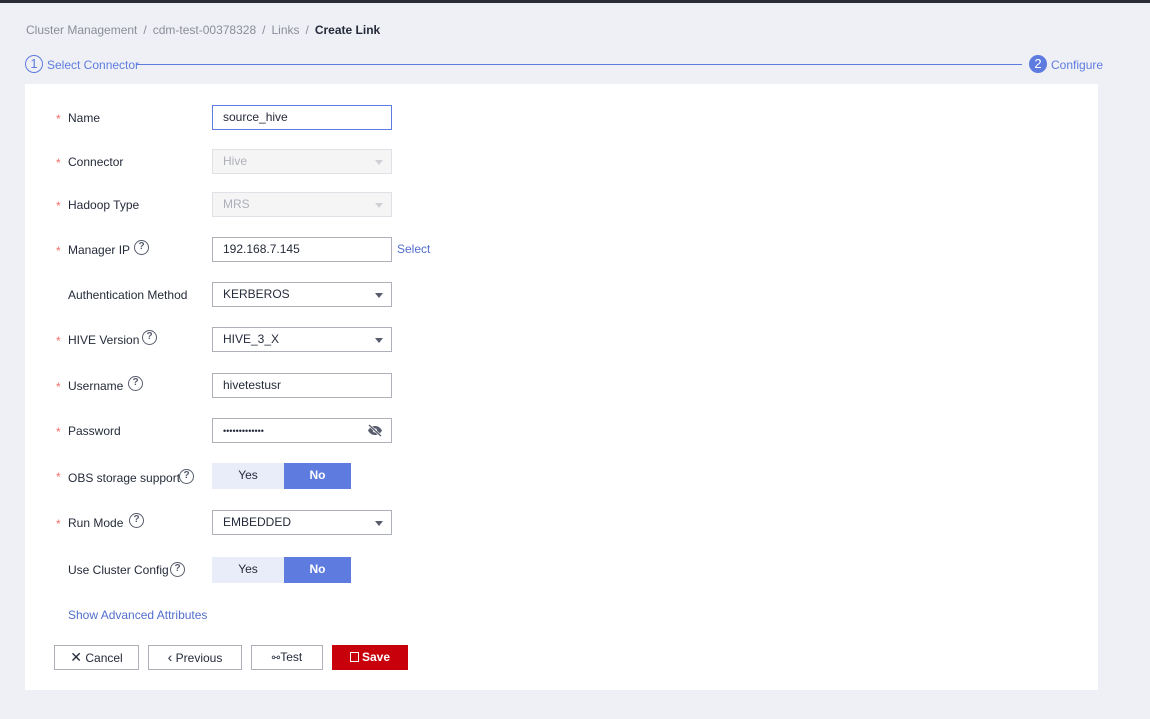  What do you see at coordinates (251, 339) in the screenshot?
I see `hive-version-value: HIVE_3_X` at bounding box center [251, 339].